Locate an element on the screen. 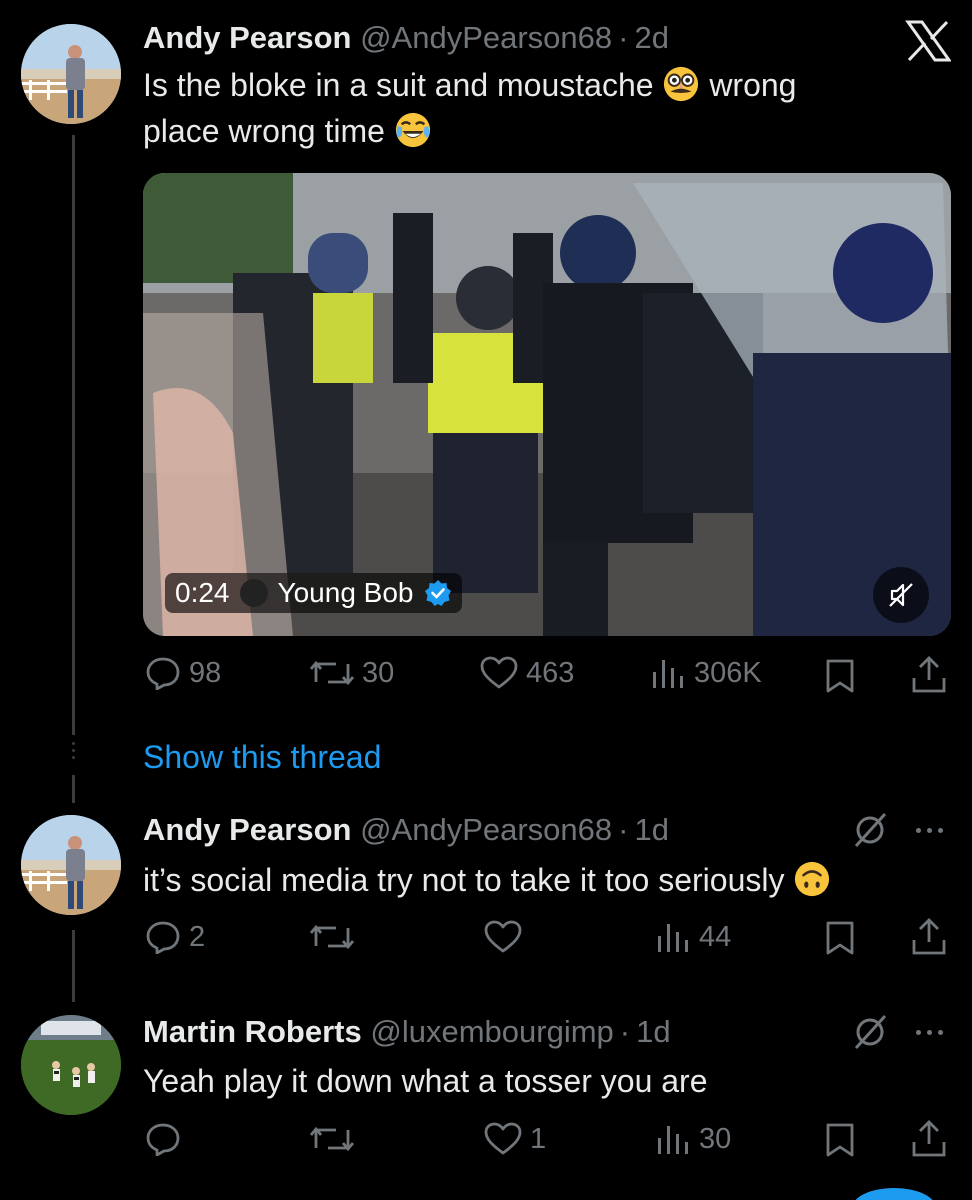 The image size is (972, 1200). view-count: 30 is located at coordinates (715, 1138).